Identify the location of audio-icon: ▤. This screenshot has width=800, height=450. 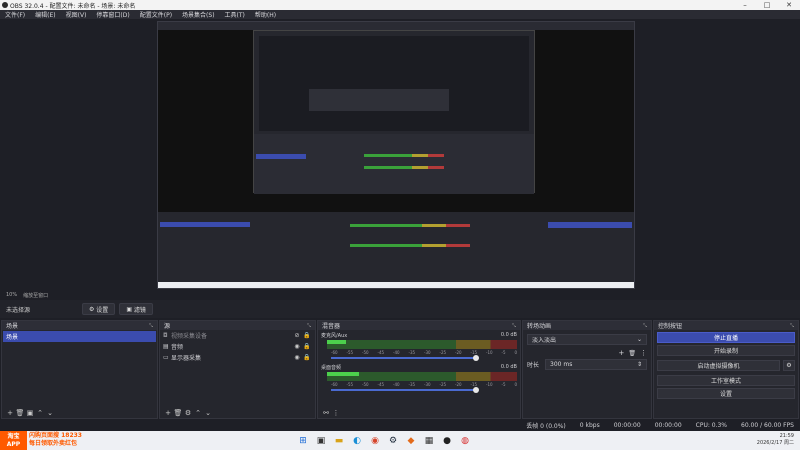
(166, 346).